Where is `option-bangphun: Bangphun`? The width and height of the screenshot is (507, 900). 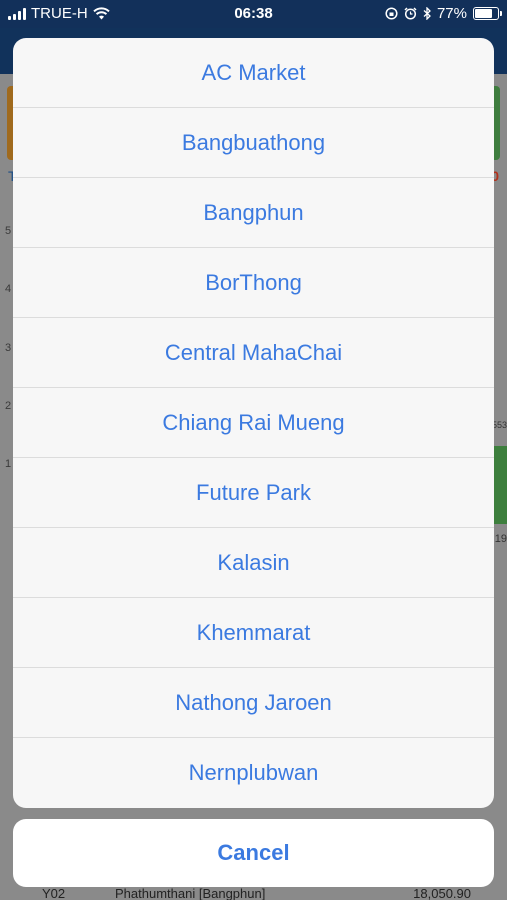 option-bangphun: Bangphun is located at coordinates (253, 213).